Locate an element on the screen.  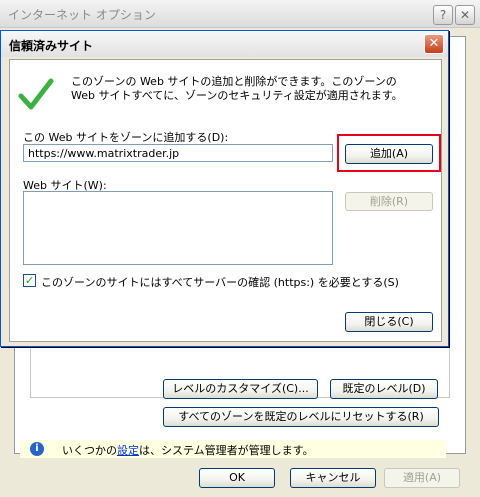
window-close-button: ✕ is located at coordinates (465, 15).